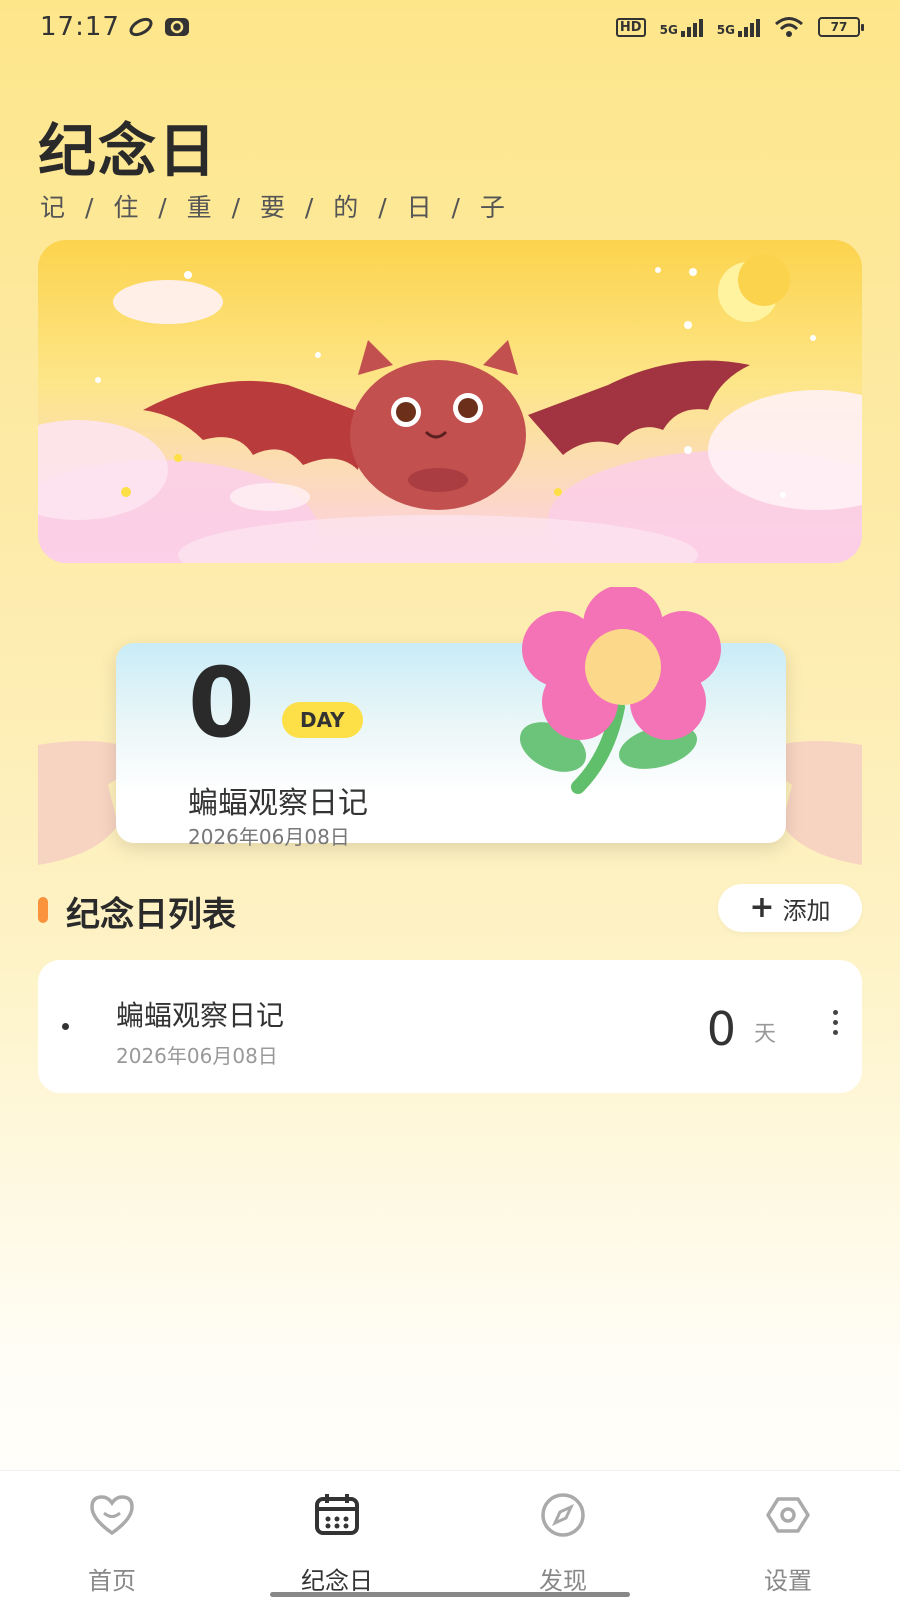 The image size is (900, 1600). Describe the element at coordinates (563, 1542) in the screenshot. I see `nav-item-discover: 发现` at that location.